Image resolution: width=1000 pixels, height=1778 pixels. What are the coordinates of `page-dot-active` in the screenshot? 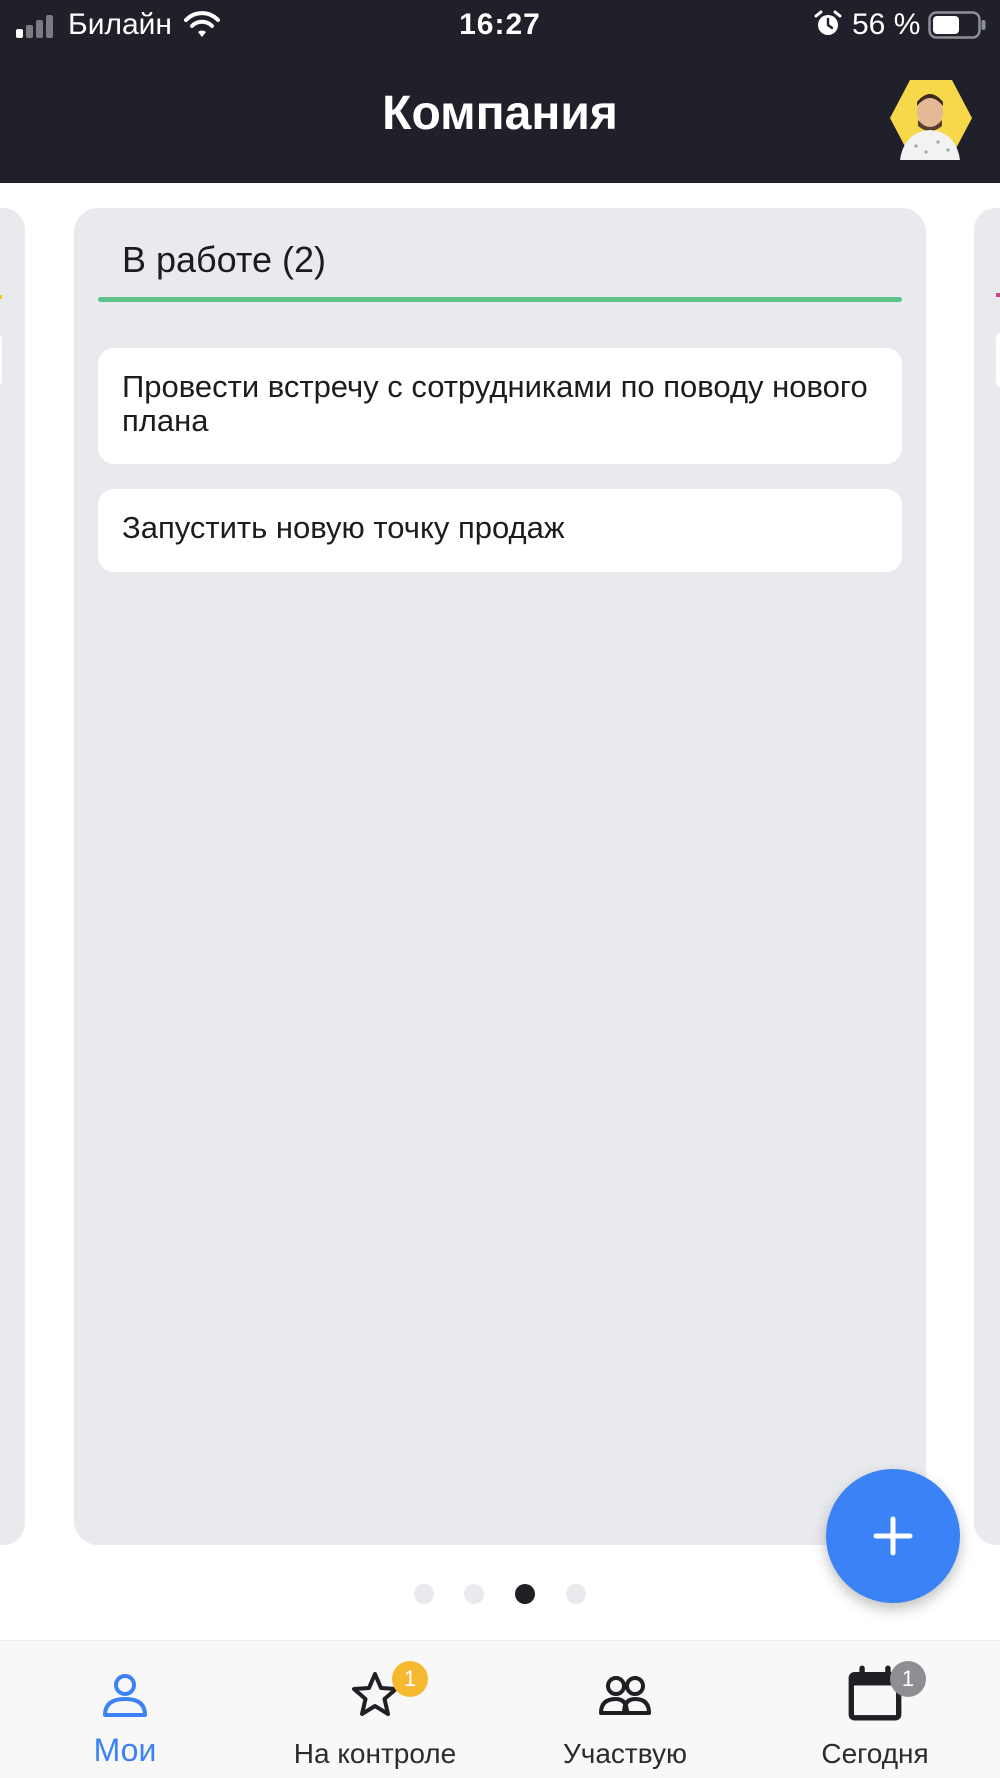 It's located at (525, 1594).